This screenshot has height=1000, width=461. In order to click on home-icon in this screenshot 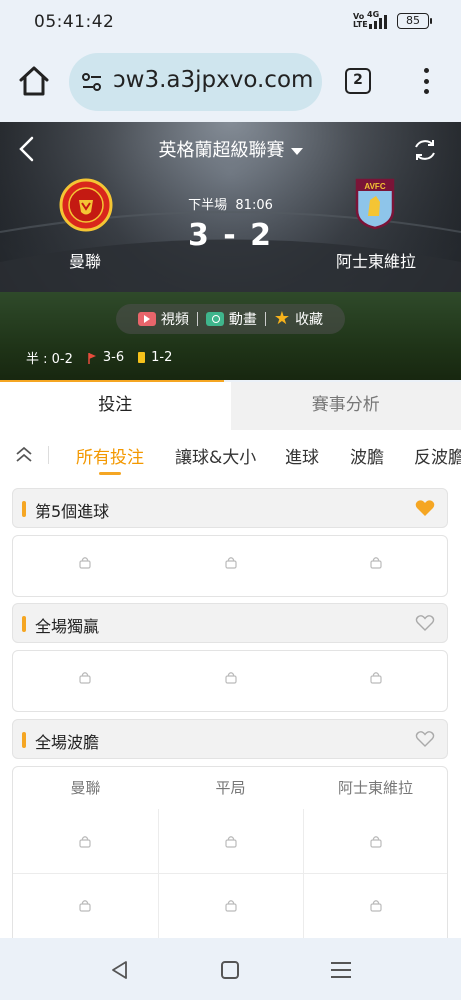, I will do `click(34, 81)`.